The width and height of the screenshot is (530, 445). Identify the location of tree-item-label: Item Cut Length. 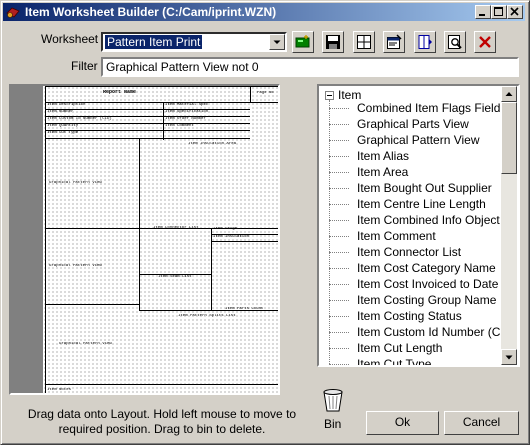
(400, 348).